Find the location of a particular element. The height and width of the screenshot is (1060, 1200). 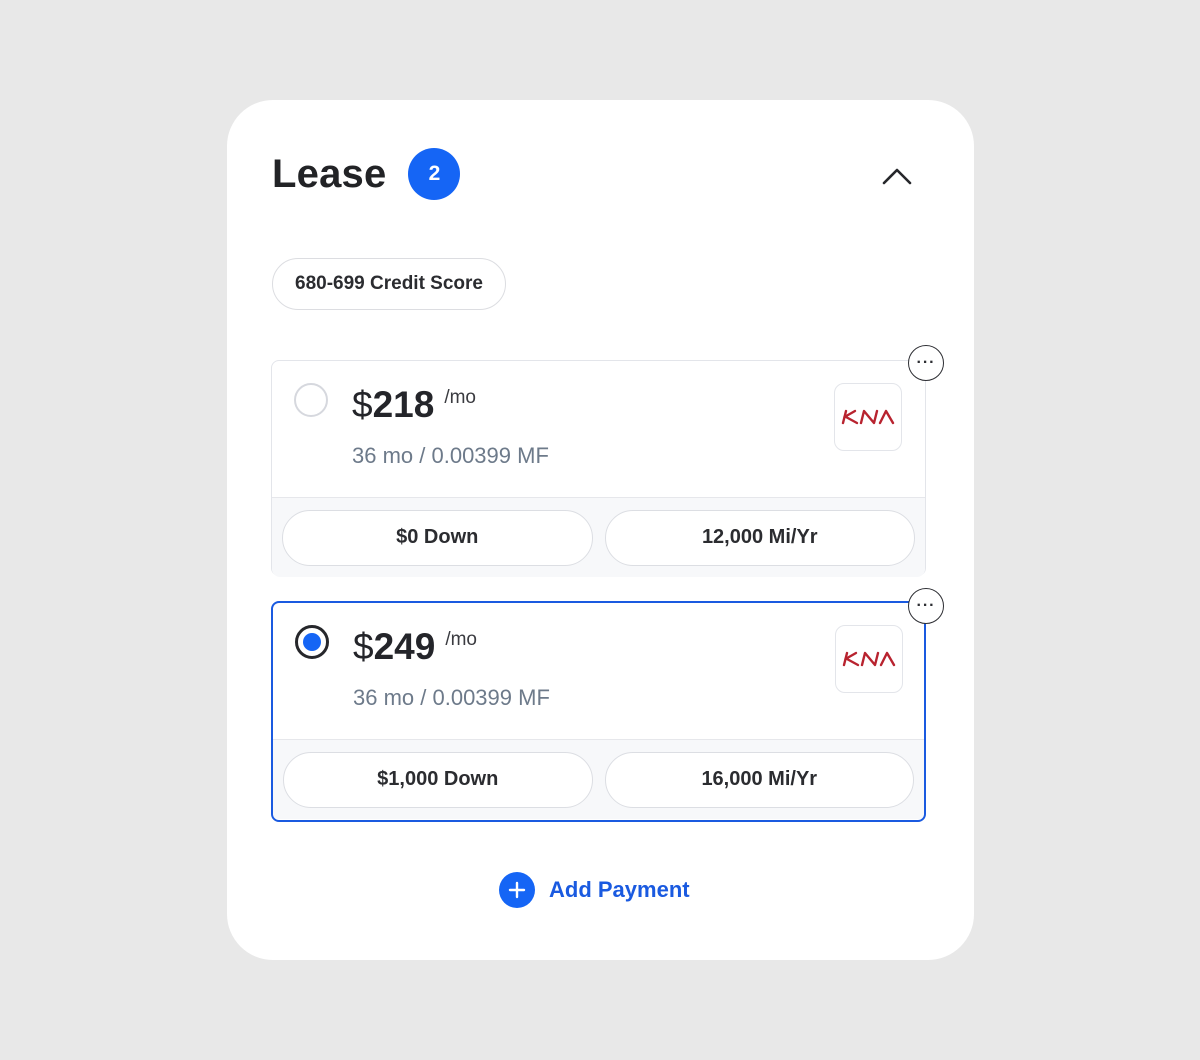

add-payment-button: Add Payment is located at coordinates (594, 890).